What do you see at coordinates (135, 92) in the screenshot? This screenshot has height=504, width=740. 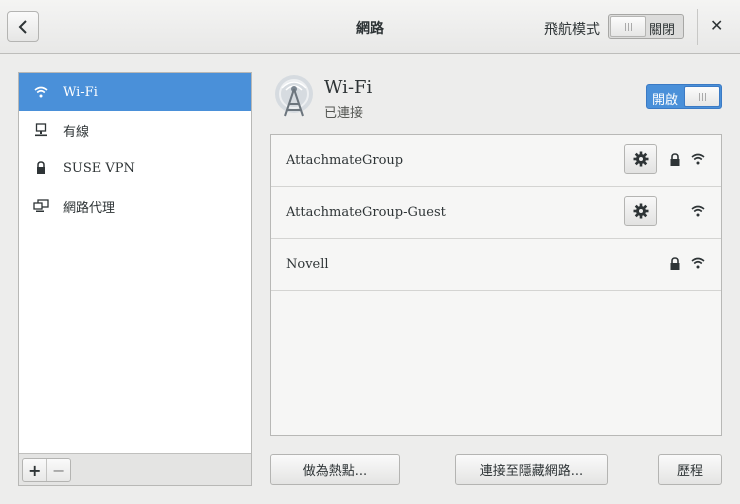 I see `sidebar-item-wifi: Wi-Fi` at bounding box center [135, 92].